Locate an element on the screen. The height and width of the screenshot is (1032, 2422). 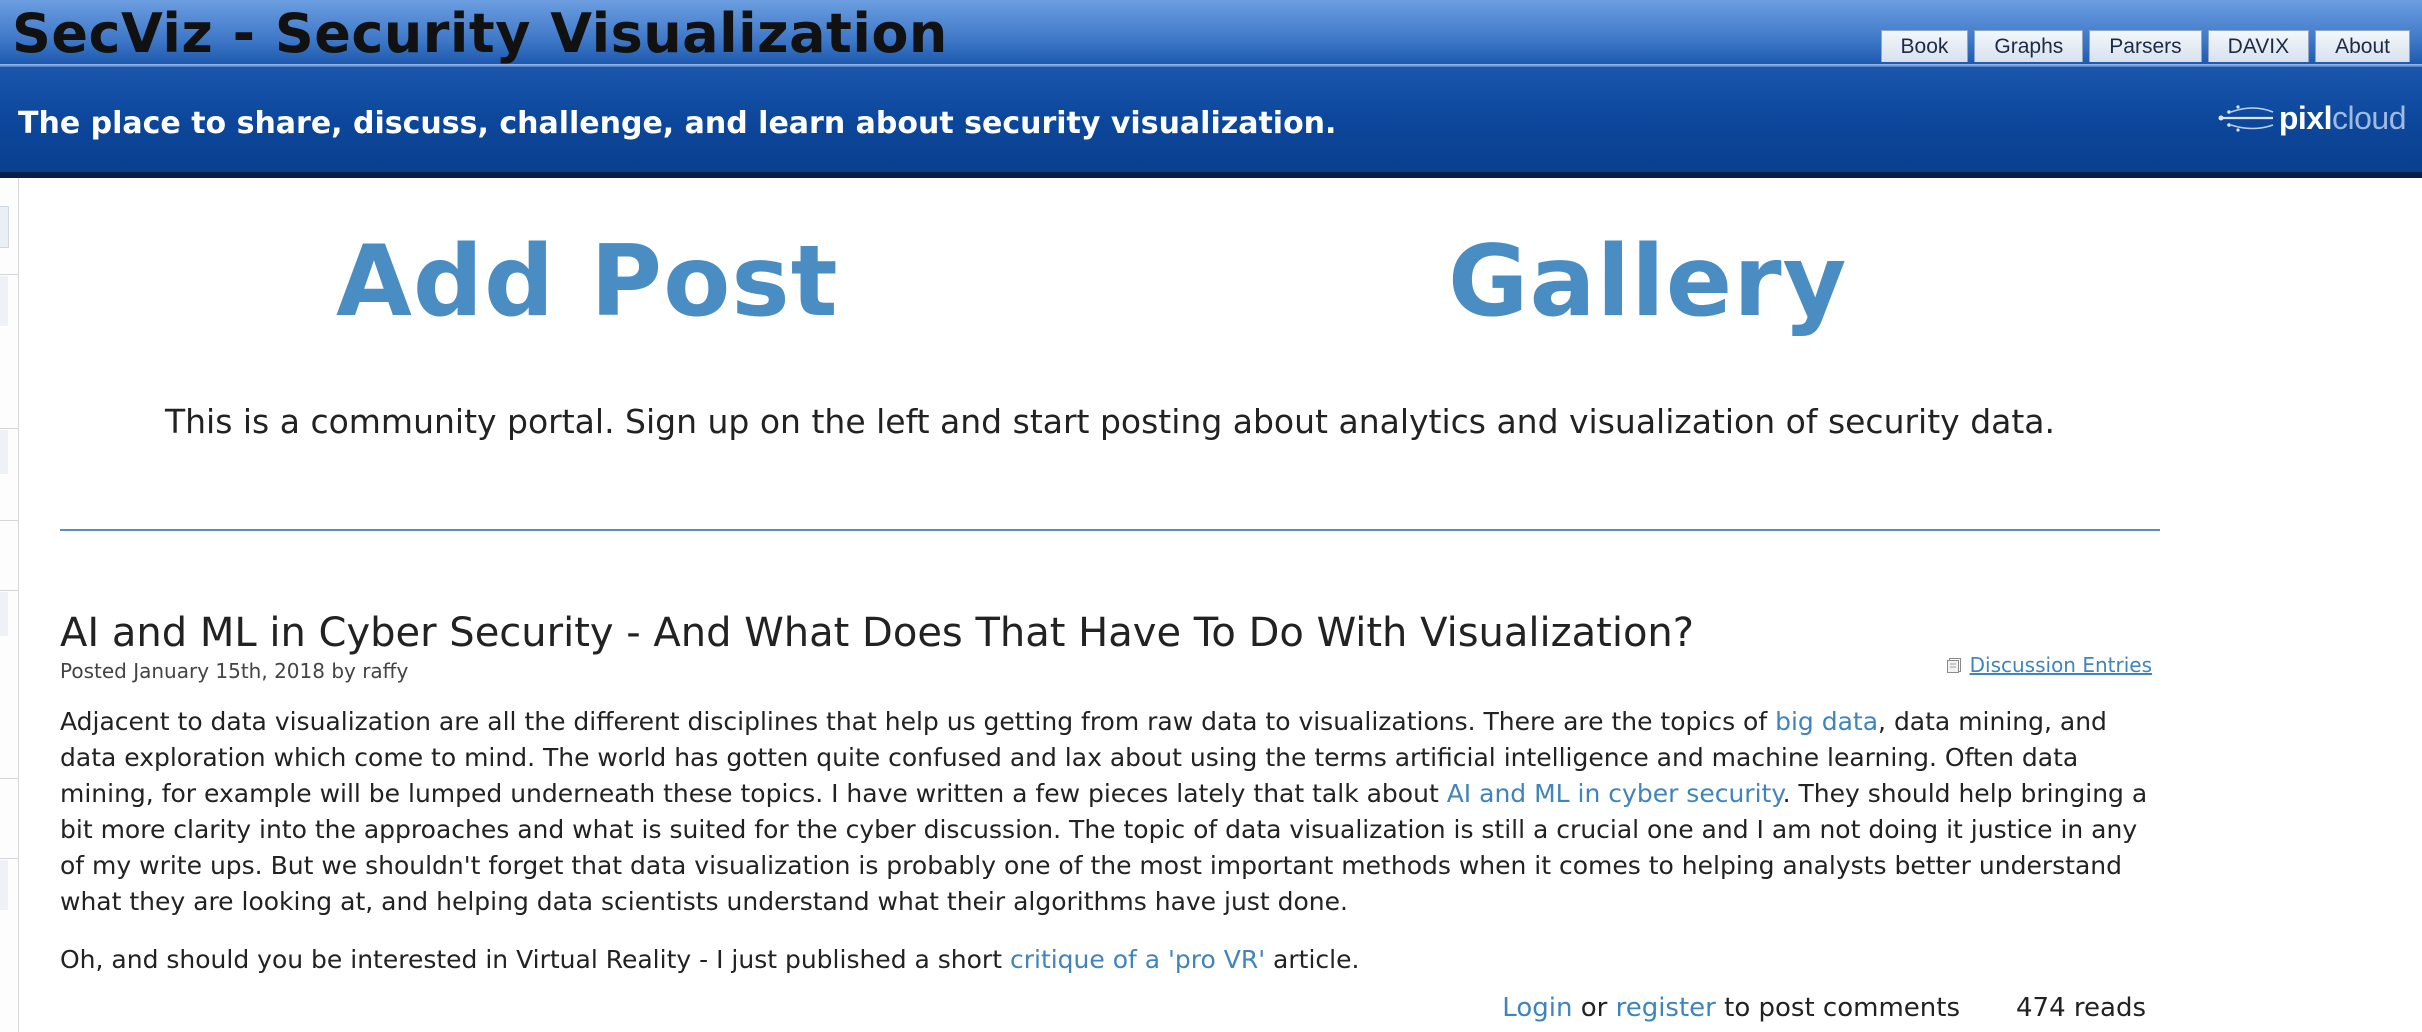
pro-vr-critique-link: critique of a 'pro VR' is located at coordinates (1137, 959).